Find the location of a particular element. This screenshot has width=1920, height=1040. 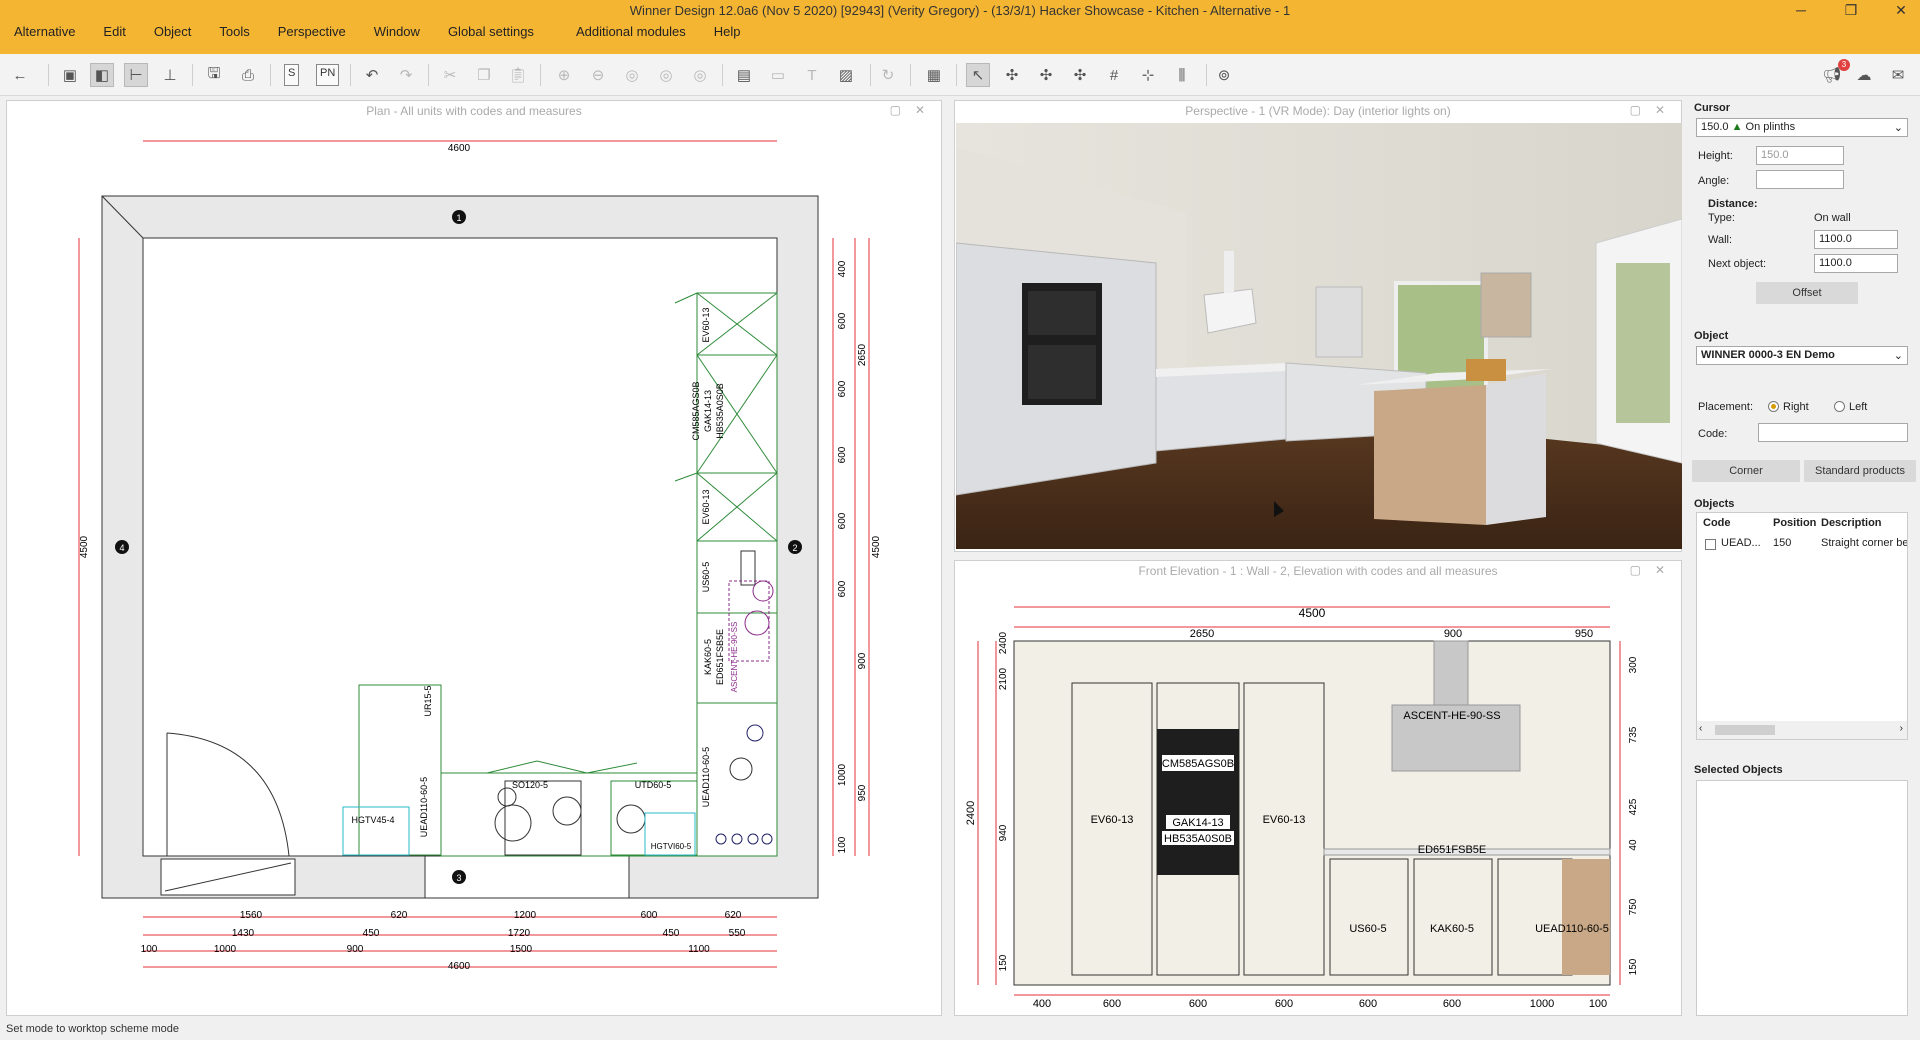

height-field: 150.0 is located at coordinates (1800, 155).